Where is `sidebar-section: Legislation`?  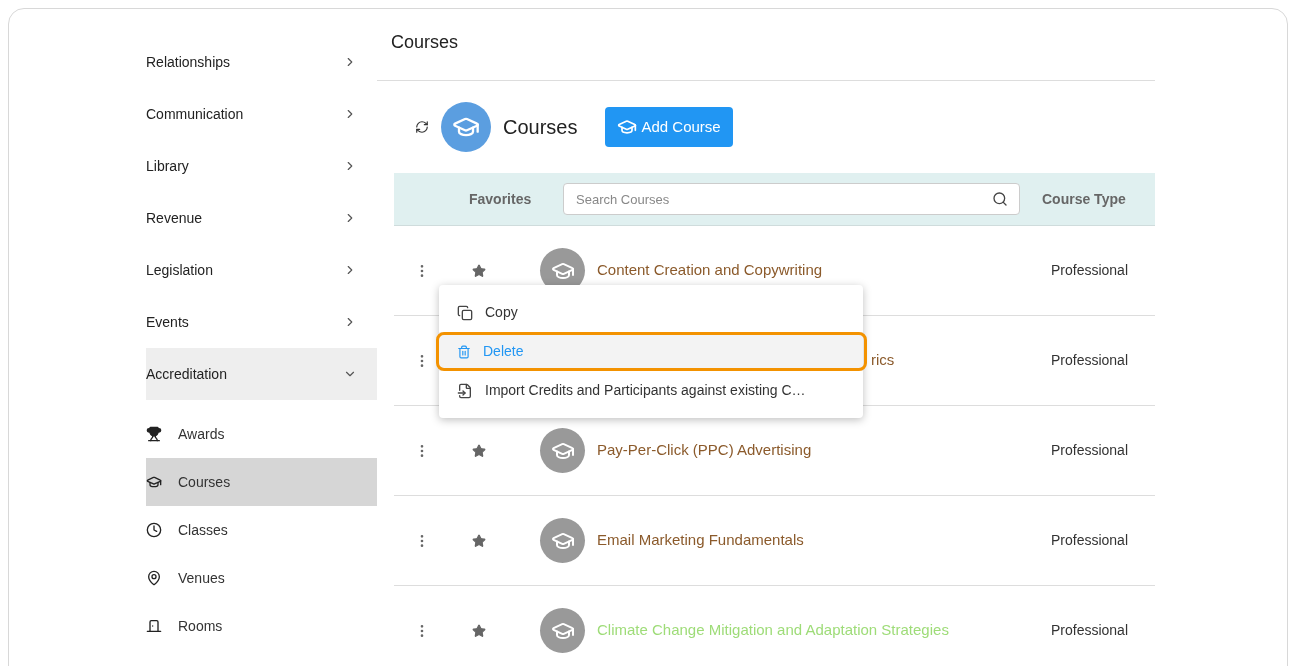
sidebar-section: Legislation is located at coordinates (261, 270).